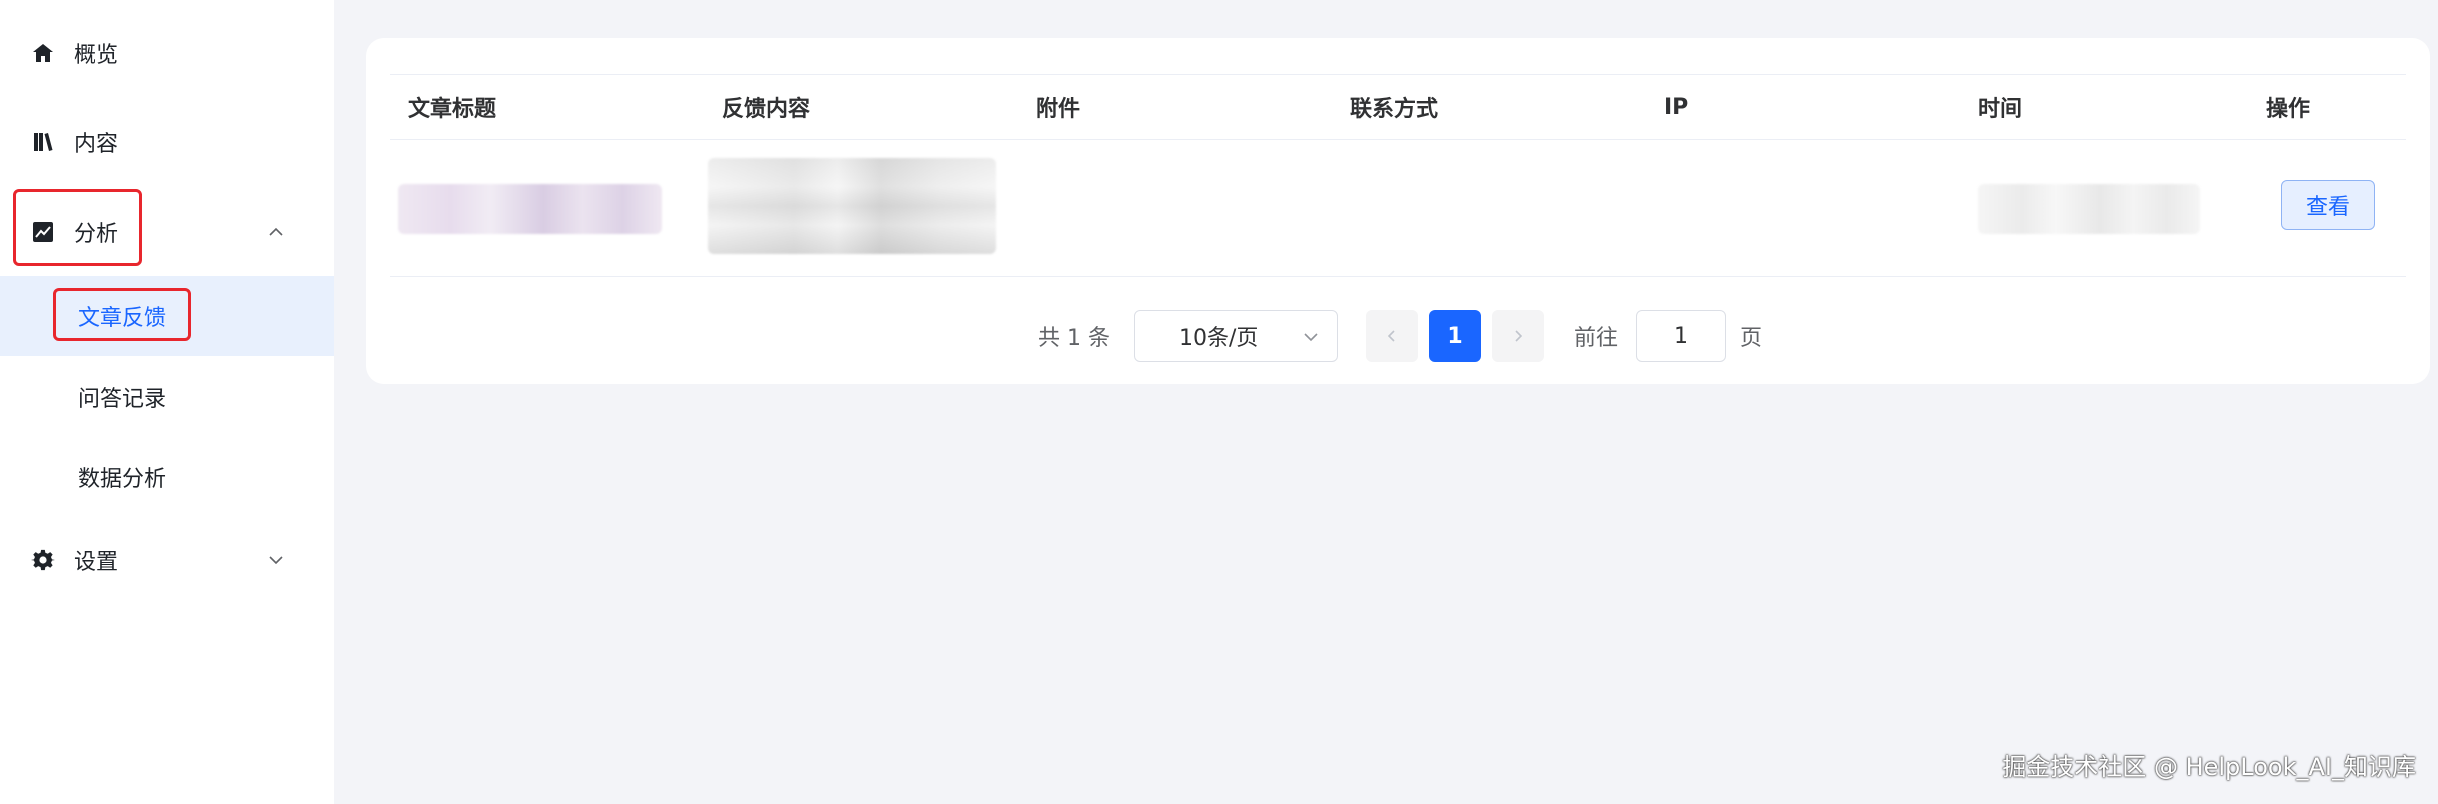 This screenshot has height=804, width=2438. I want to click on sidebar-subitem-data-analysis: 数据分析, so click(167, 477).